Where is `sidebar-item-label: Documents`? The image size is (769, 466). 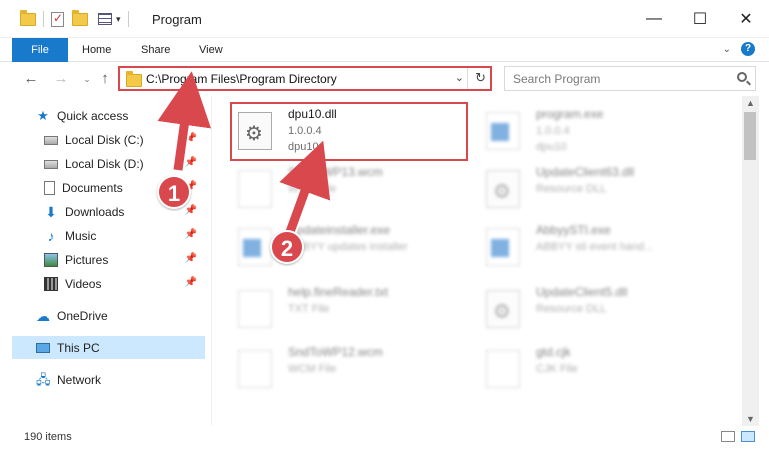
sidebar-item-label: Documents is located at coordinates (92, 187).